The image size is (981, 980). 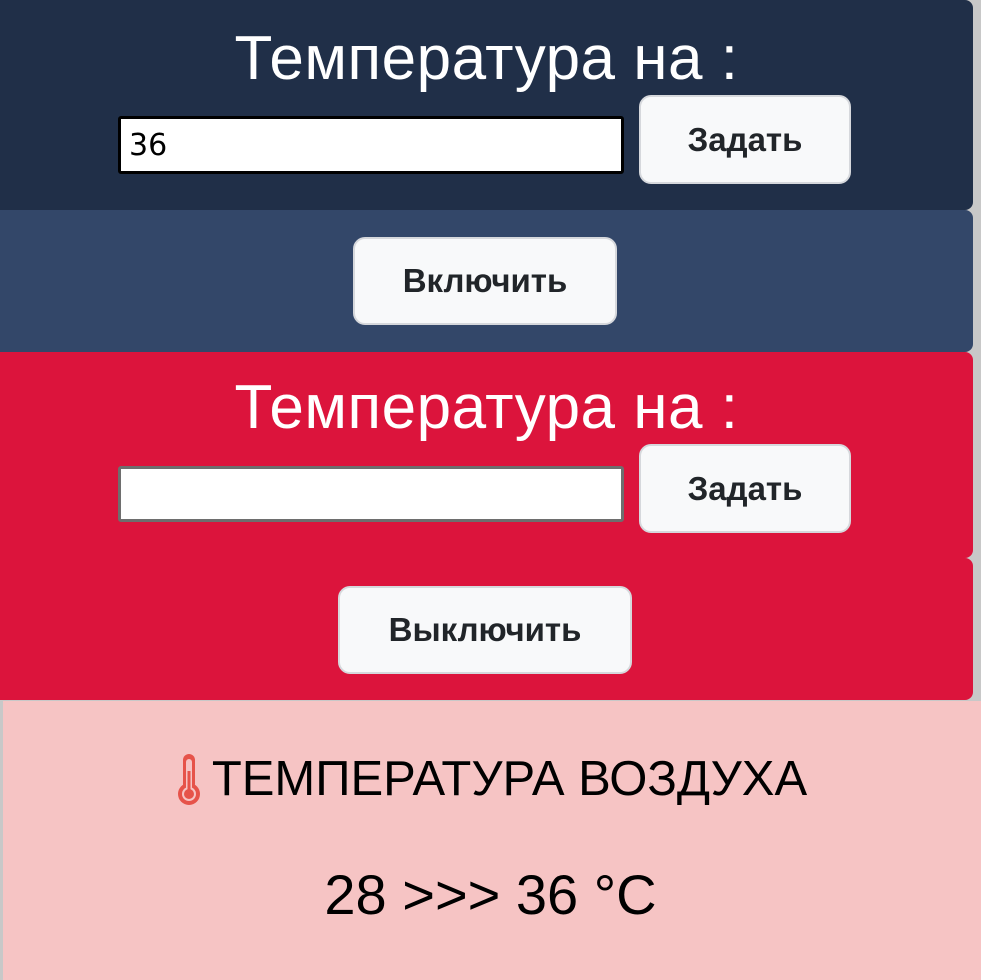 I want to click on set-temperature-title-2: Температура на :, so click(x=486, y=407).